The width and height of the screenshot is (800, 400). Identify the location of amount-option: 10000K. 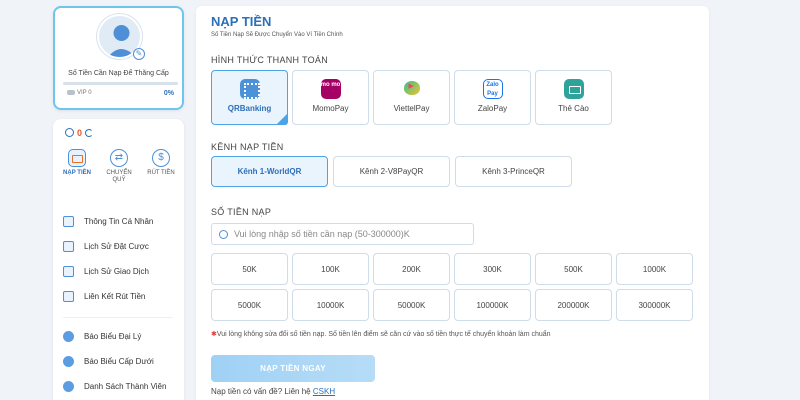
(330, 305).